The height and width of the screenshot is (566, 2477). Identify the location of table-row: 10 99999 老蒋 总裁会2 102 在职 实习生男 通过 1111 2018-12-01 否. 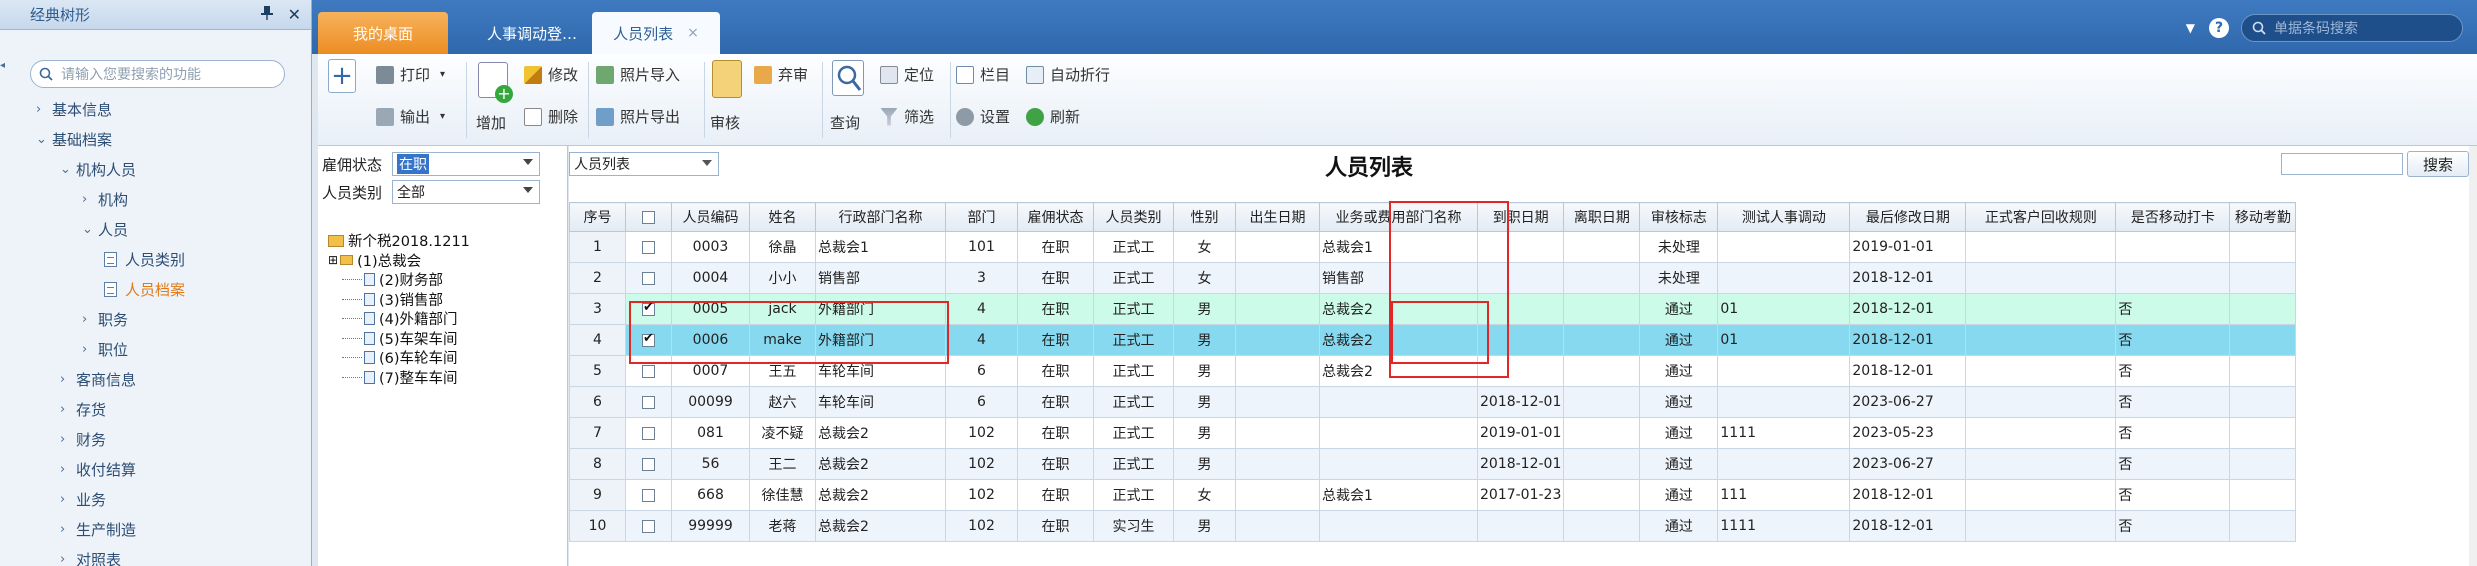
(1433, 526).